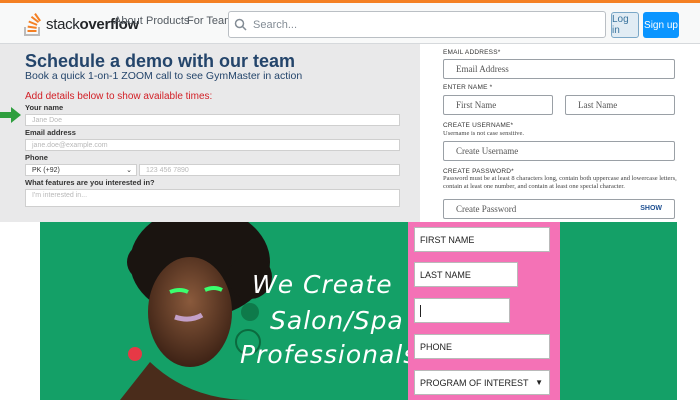 Image resolution: width=700 pixels, height=400 pixels. Describe the element at coordinates (240, 24) in the screenshot. I see `search-icon` at that location.